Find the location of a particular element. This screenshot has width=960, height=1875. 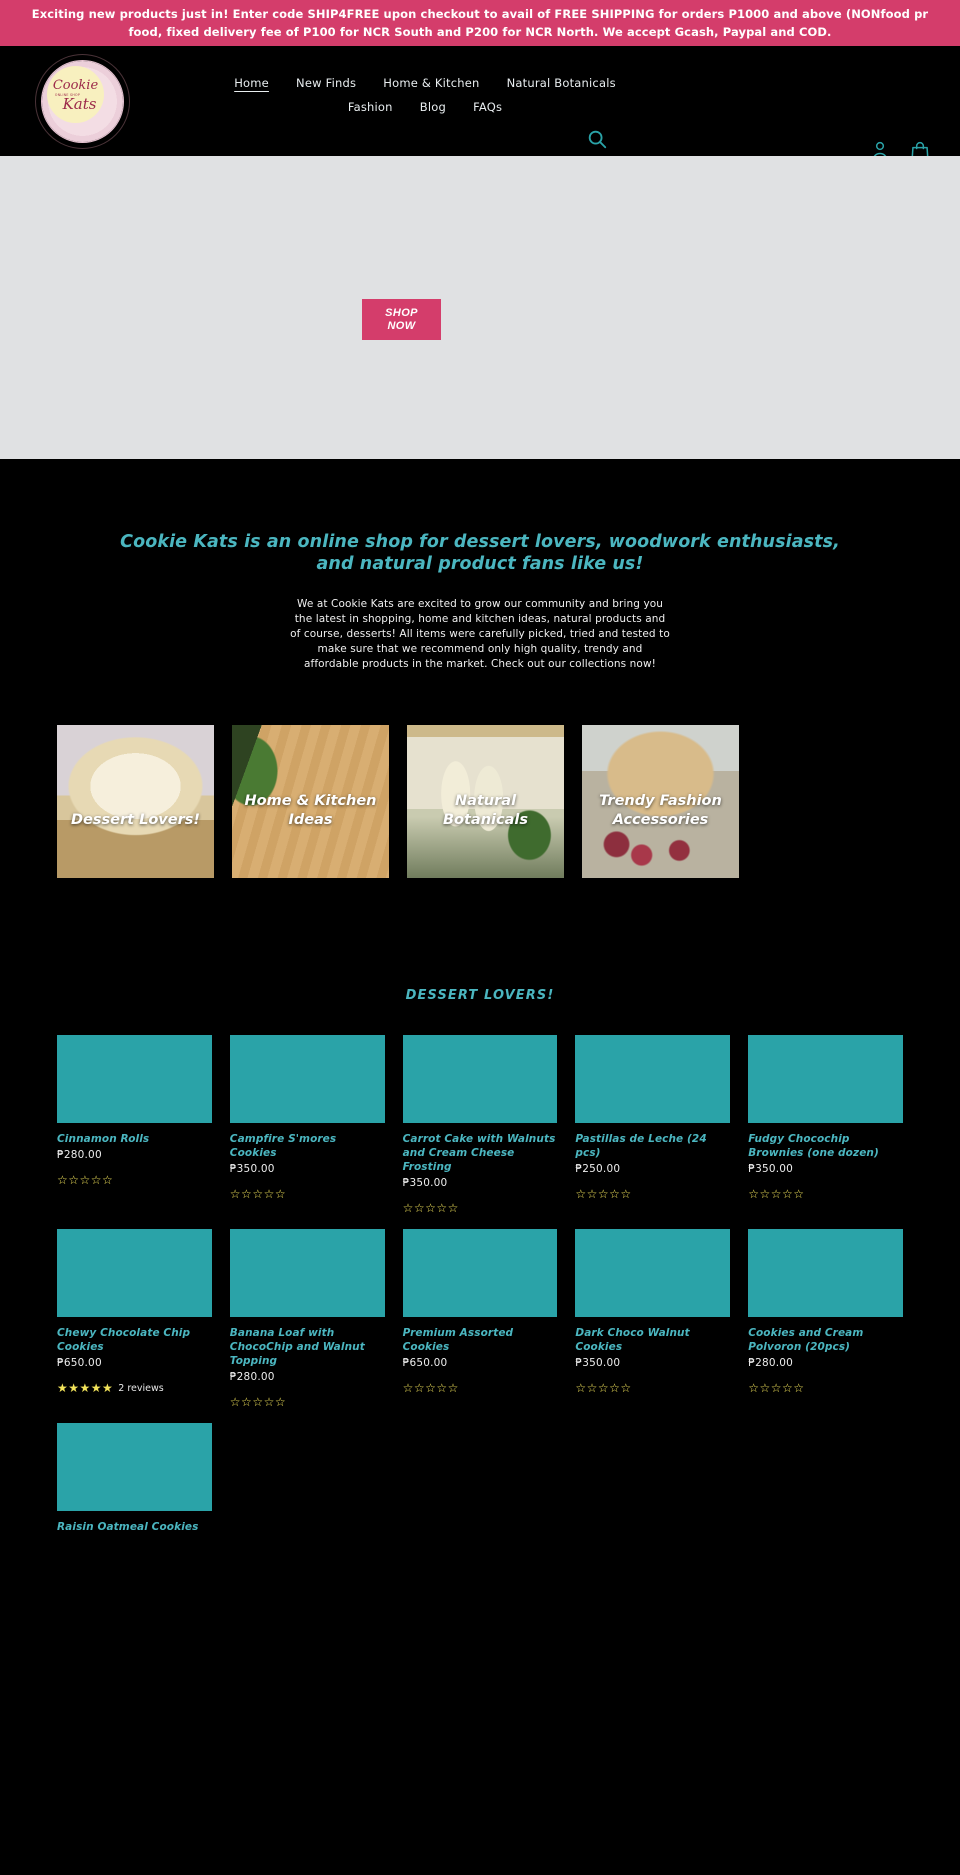

category-card-trendy-fashion: Trendy Fashion Accessories is located at coordinates (660, 801).